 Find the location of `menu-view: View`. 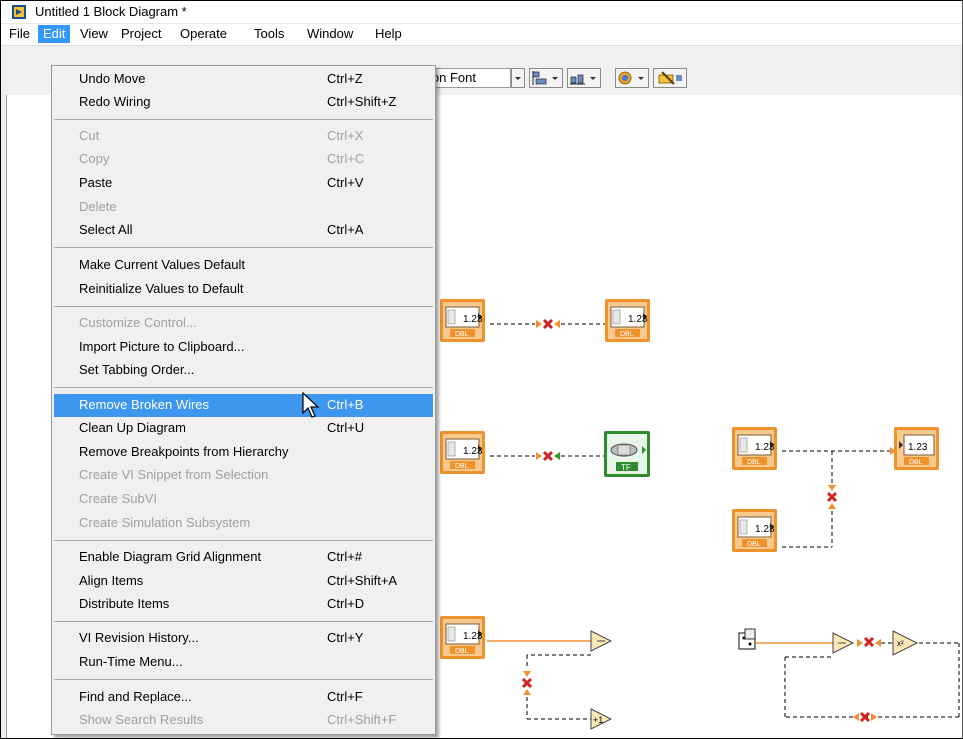

menu-view: View is located at coordinates (94, 34).